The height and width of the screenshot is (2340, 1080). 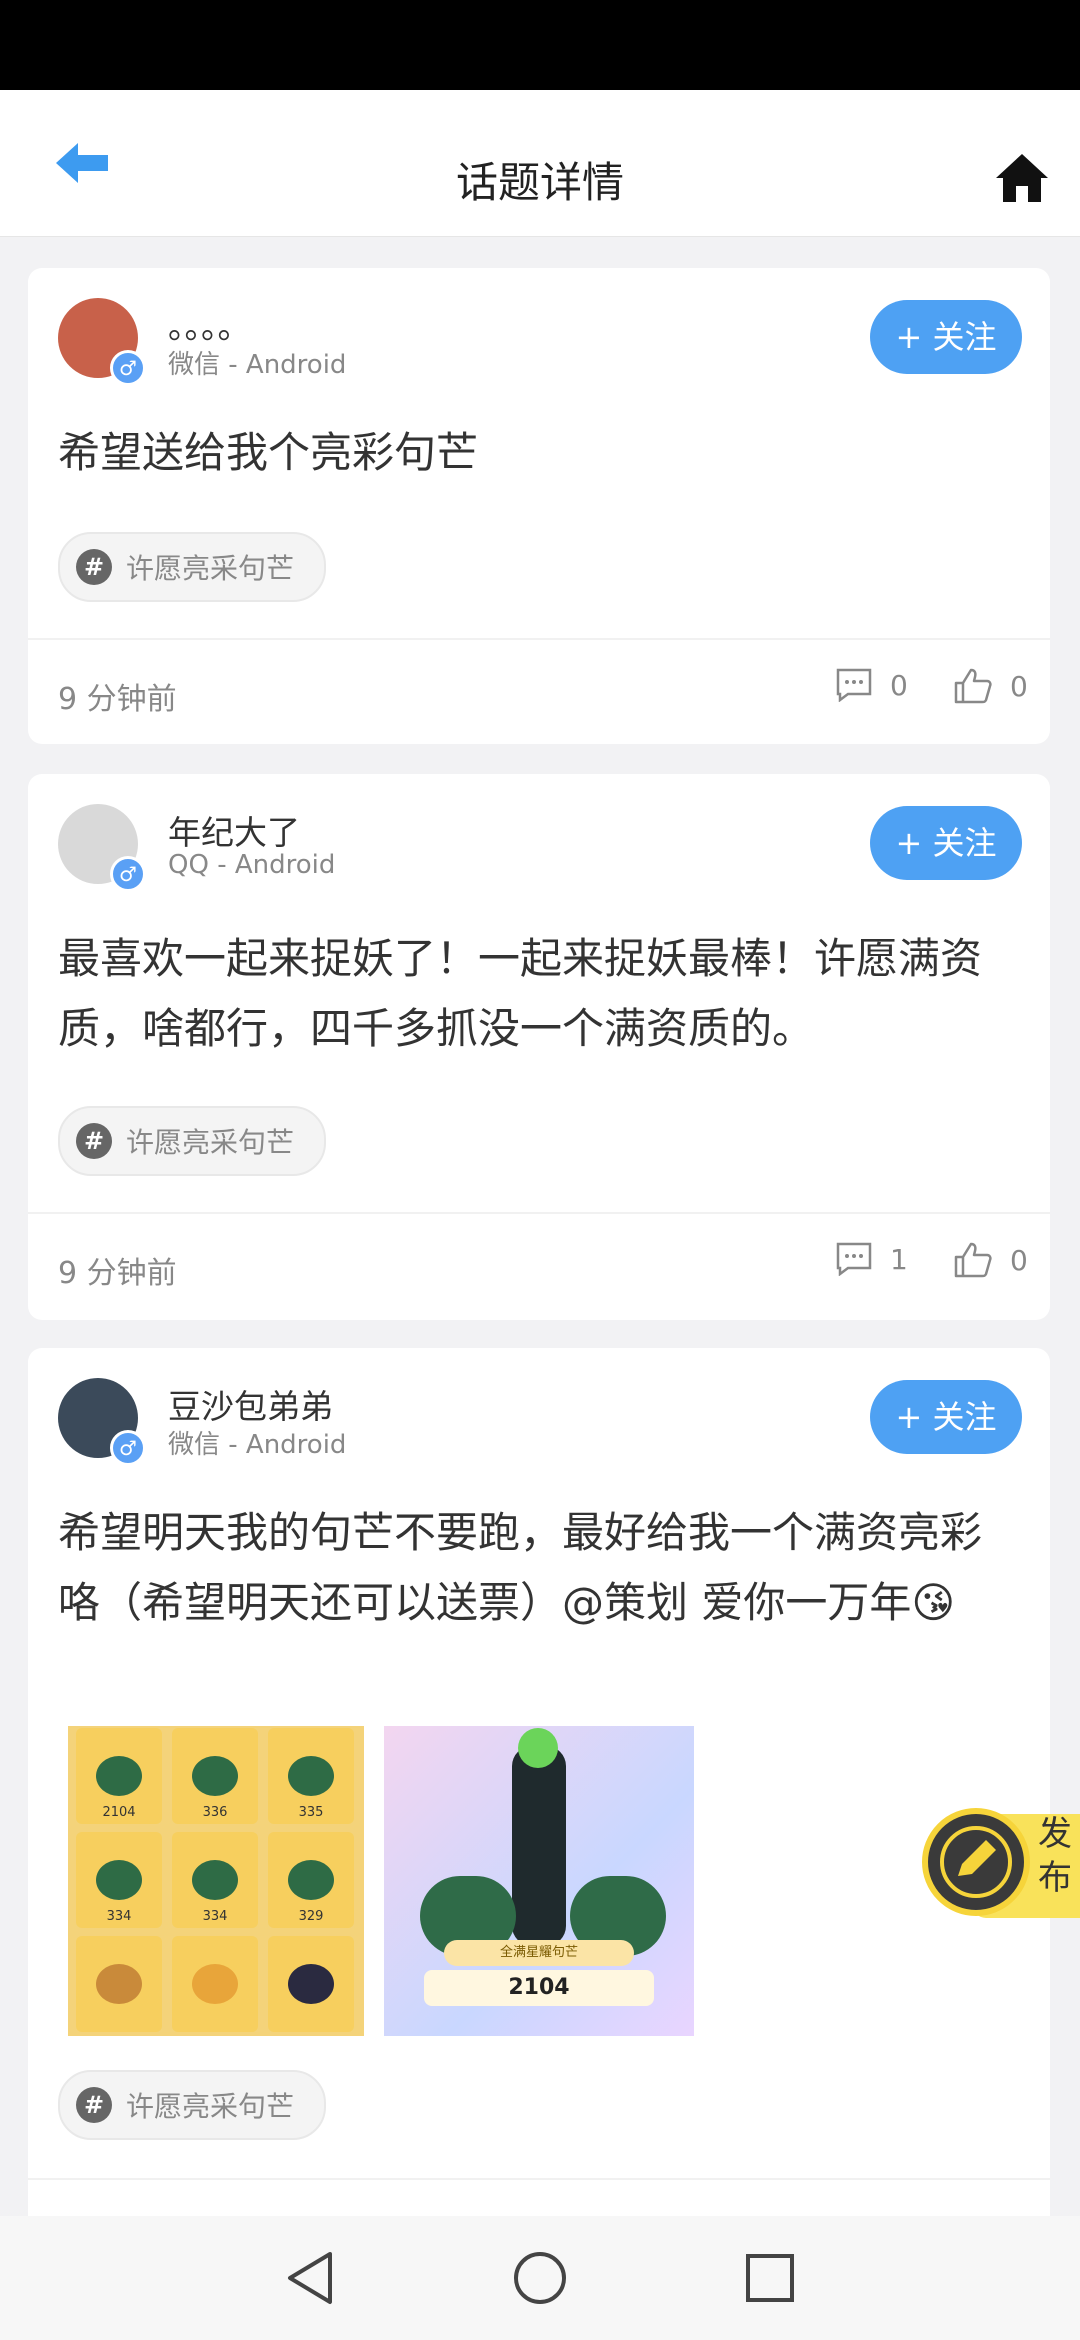 I want to click on publish-circle, so click(x=976, y=1862).